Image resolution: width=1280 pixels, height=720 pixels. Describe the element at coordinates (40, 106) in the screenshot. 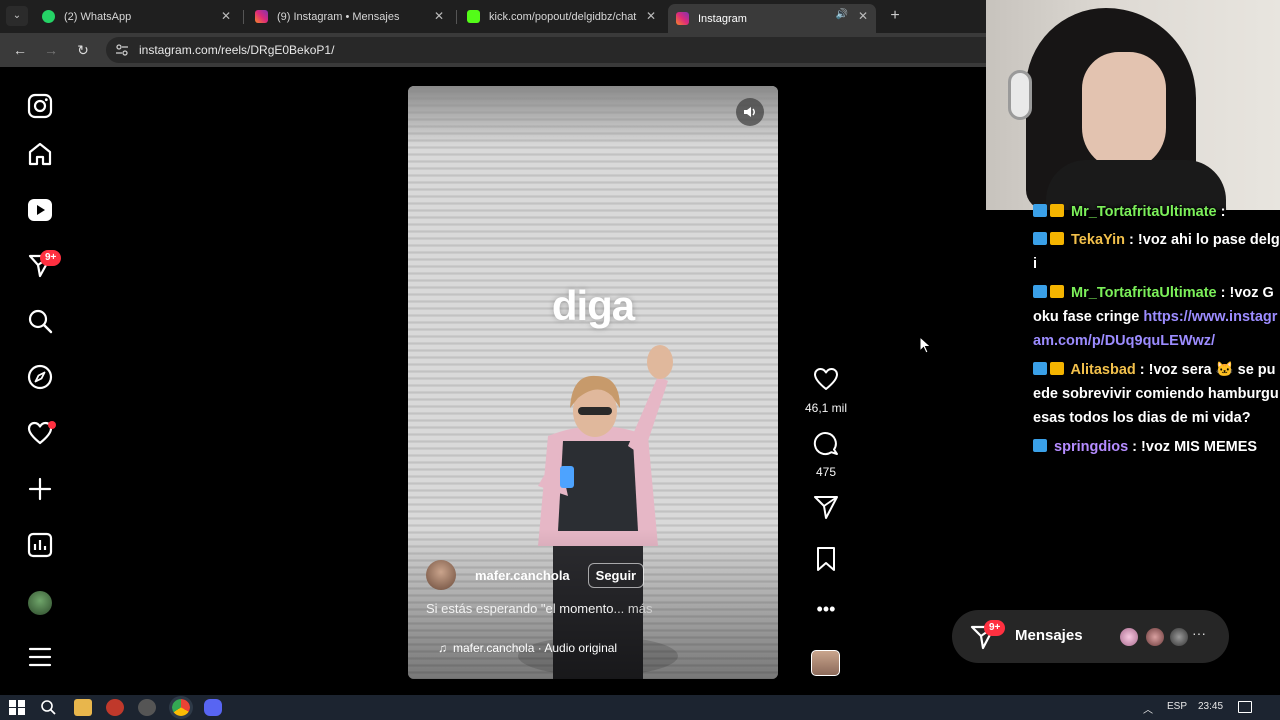

I see `instagram-logo-icon` at that location.